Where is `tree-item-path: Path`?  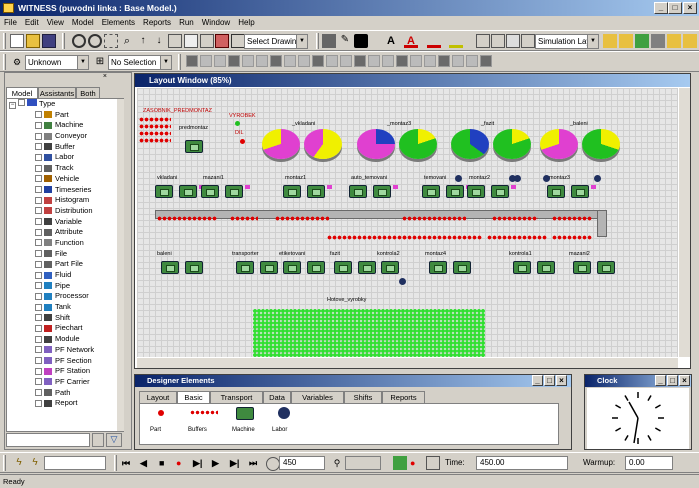
tree-item-path: Path is located at coordinates (65, 393).